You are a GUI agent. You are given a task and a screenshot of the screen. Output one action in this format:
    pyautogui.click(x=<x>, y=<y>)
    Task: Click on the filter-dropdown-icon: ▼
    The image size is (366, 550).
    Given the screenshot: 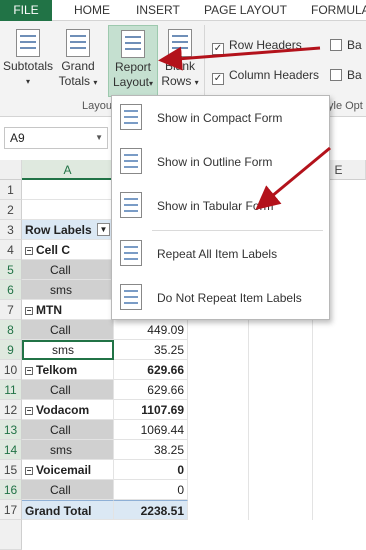 What is the action you would take?
    pyautogui.click(x=103, y=229)
    